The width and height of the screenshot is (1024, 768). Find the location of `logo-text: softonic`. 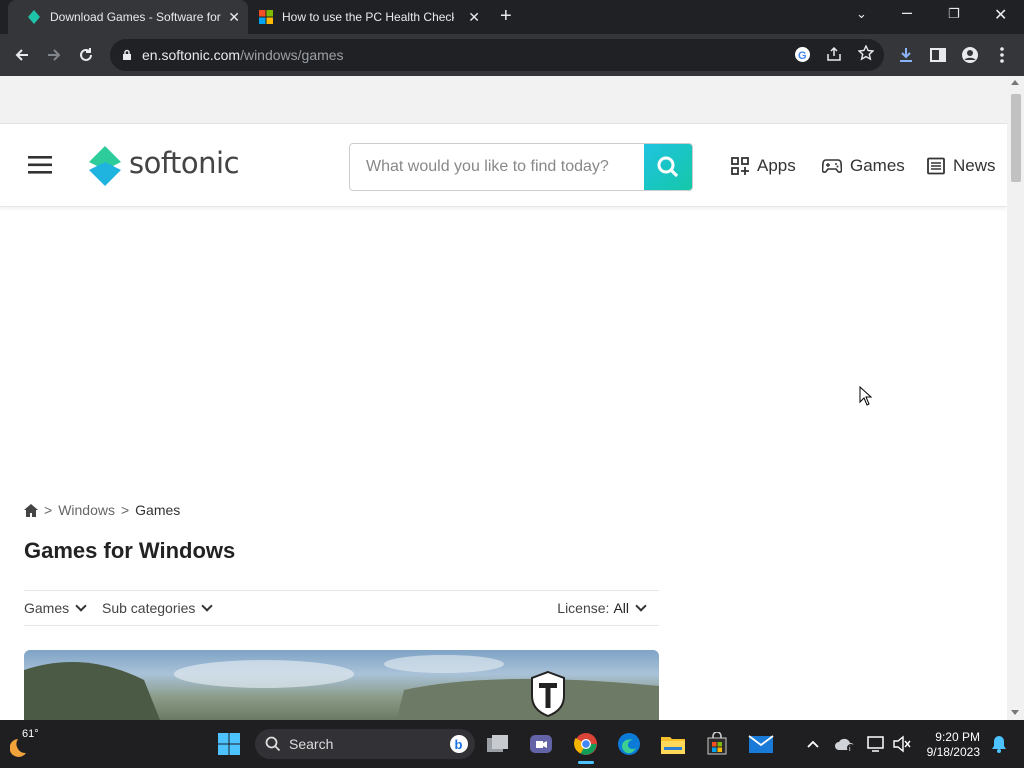

logo-text: softonic is located at coordinates (184, 163).